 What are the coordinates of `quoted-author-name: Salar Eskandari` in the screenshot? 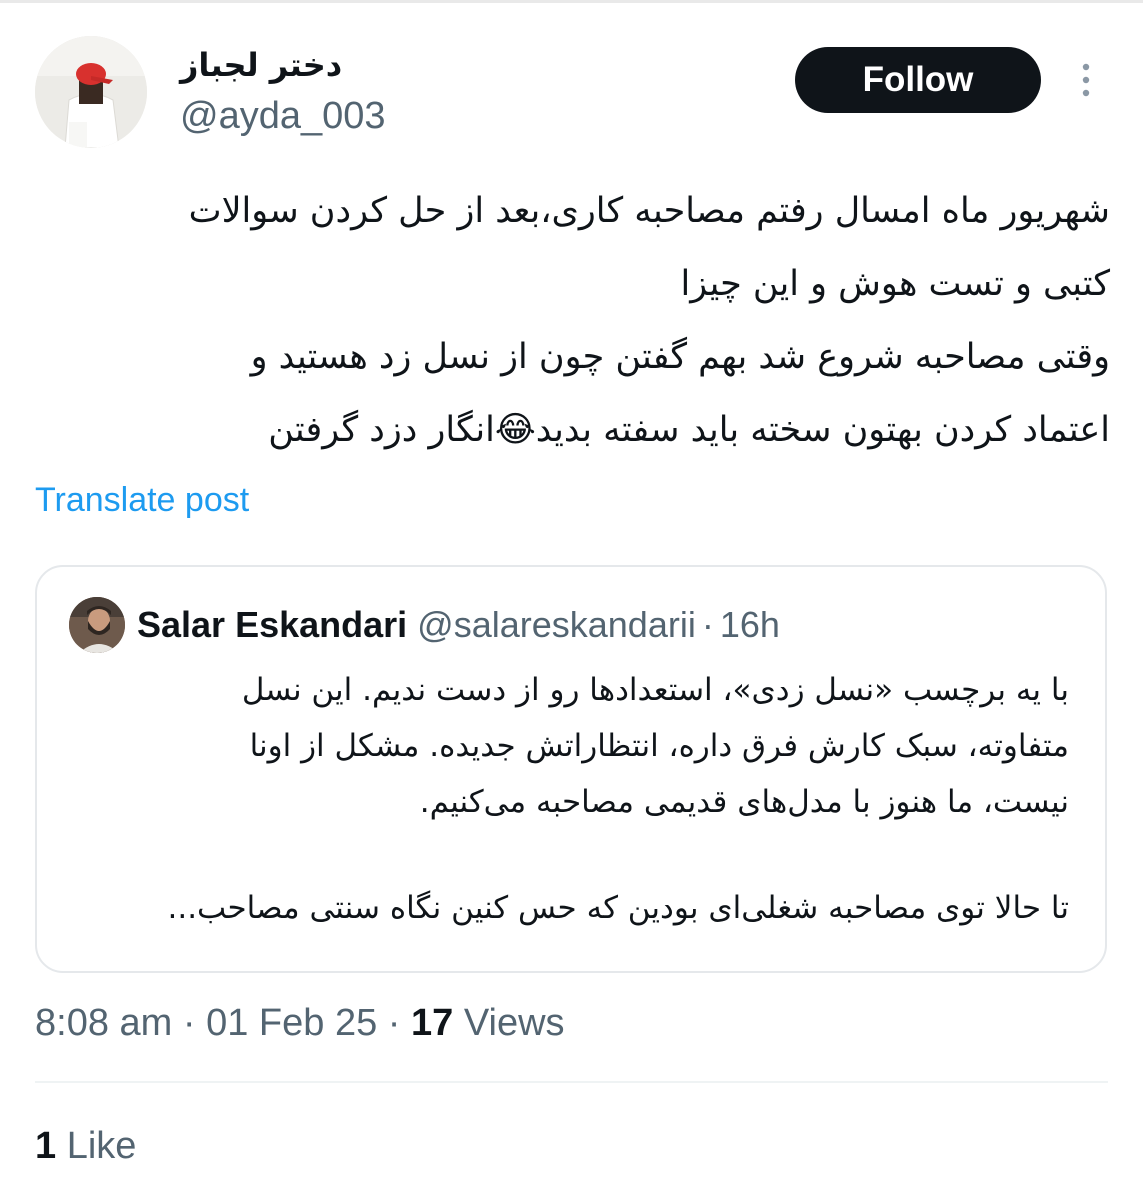 It's located at (272, 624).